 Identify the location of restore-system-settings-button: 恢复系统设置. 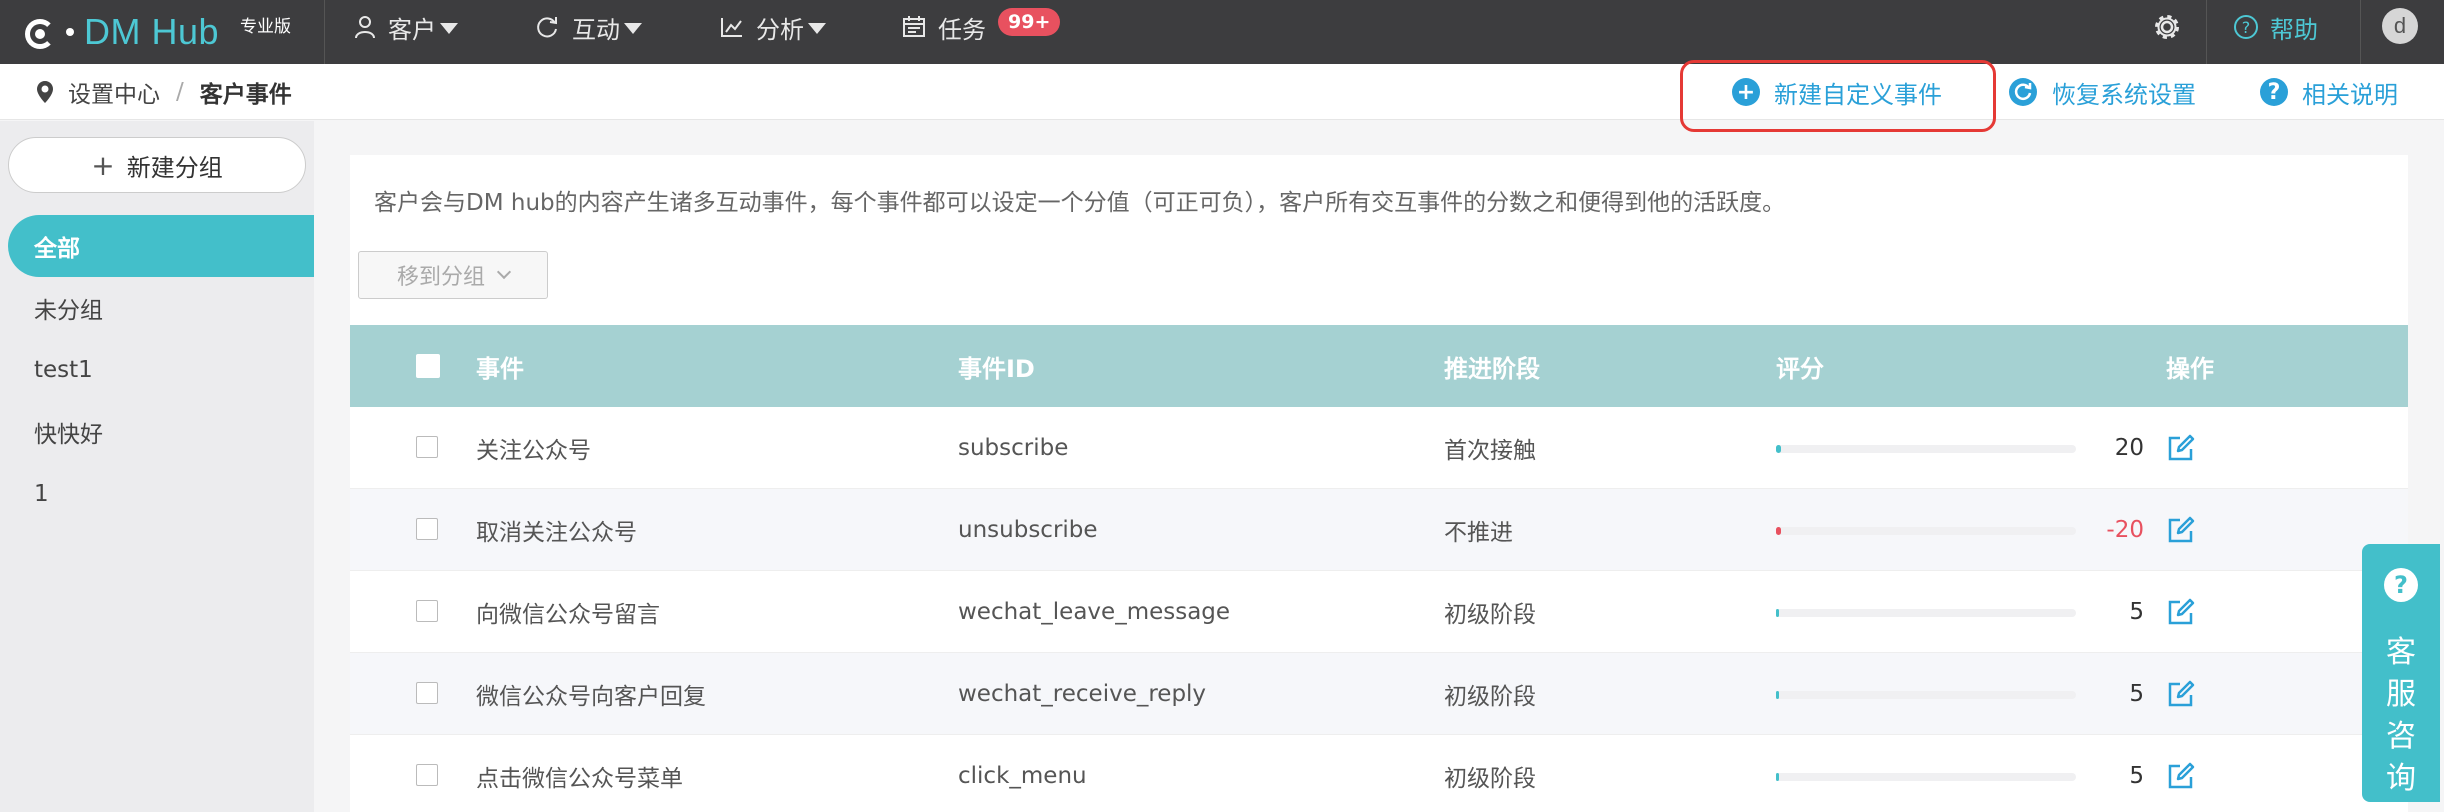
(2102, 92).